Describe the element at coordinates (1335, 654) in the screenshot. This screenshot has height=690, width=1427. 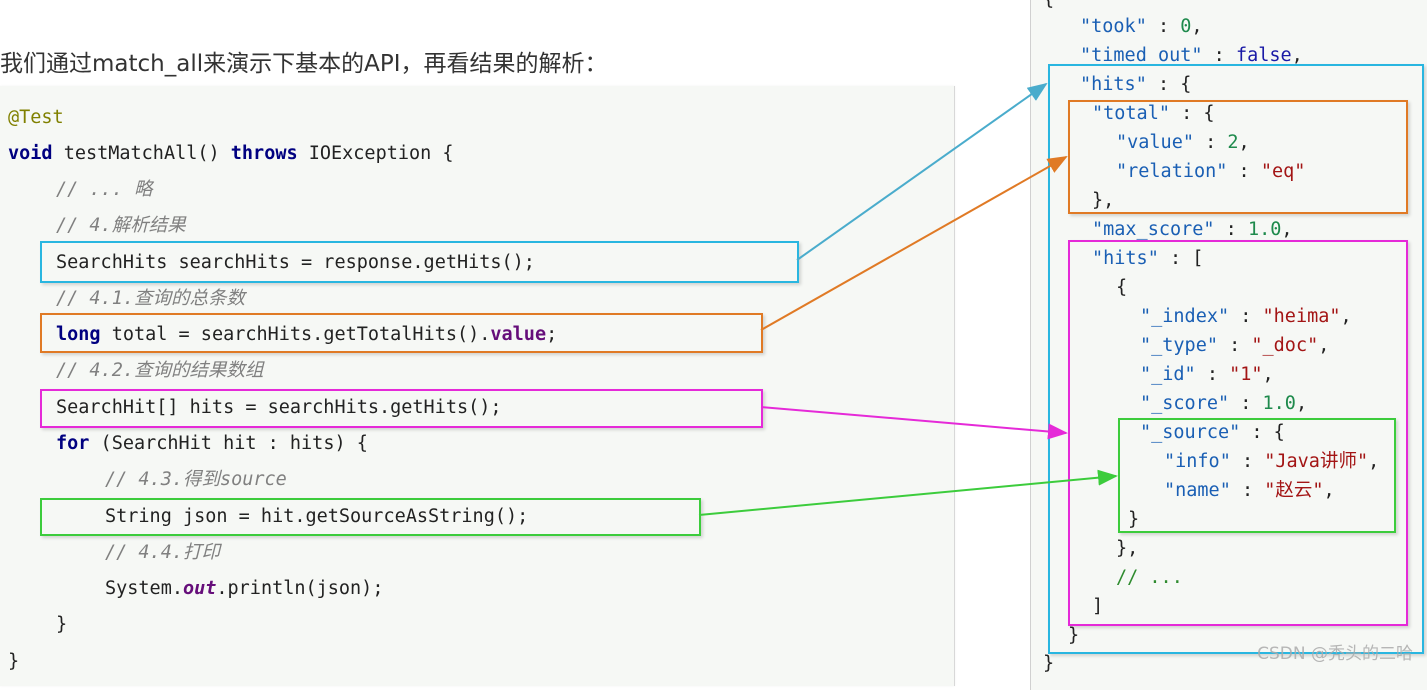
I see `watermark: CSDN @秃头的二哈` at that location.